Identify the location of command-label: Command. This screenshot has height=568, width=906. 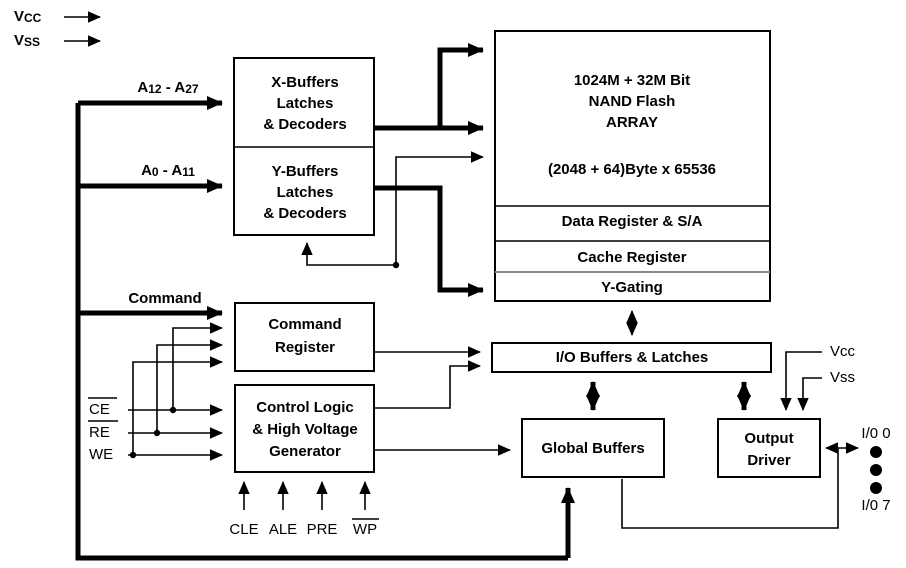
(164, 298).